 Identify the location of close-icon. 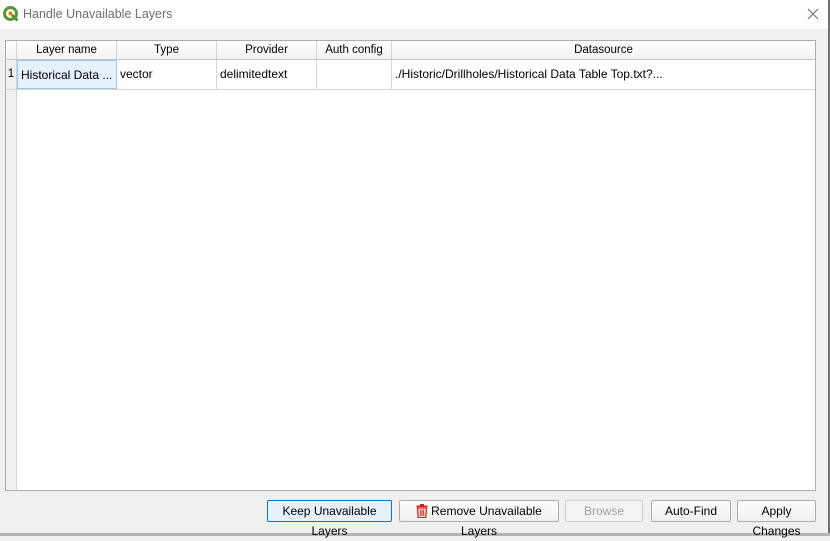
(813, 14).